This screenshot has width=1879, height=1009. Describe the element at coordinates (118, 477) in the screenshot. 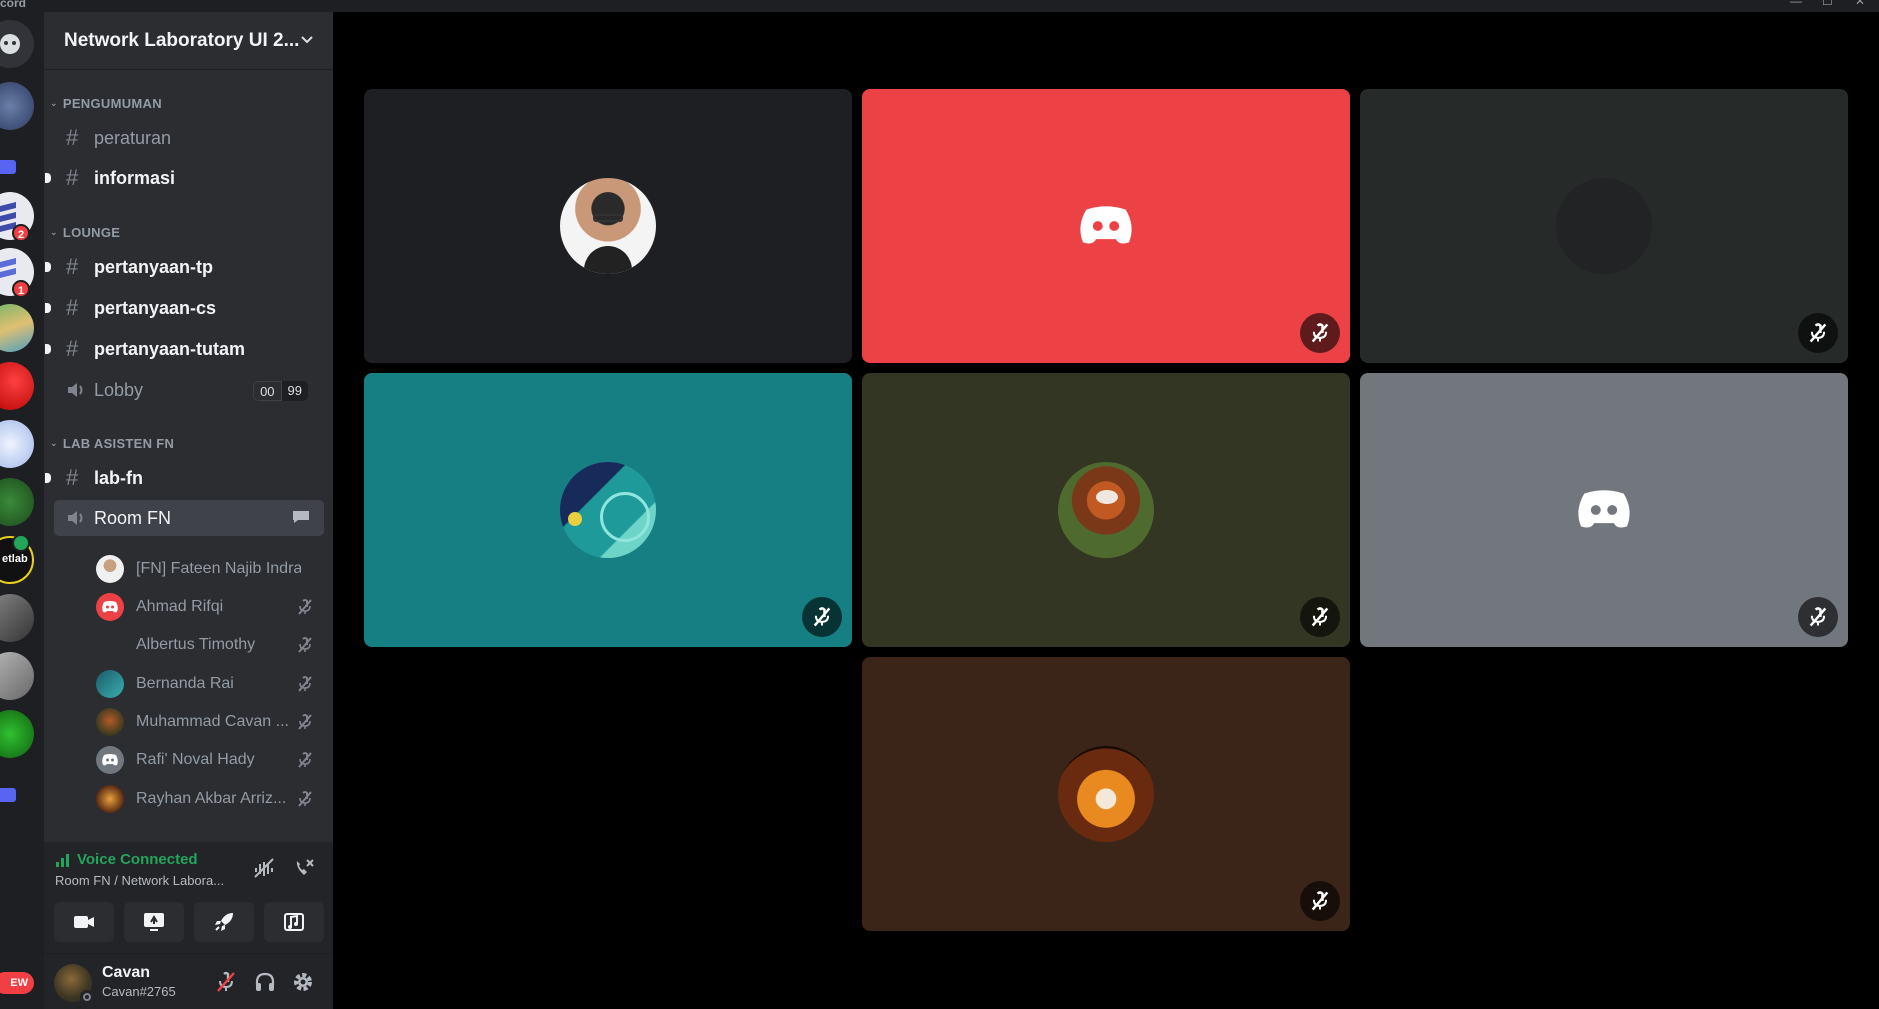

I see `channel-label: lab-fn` at that location.